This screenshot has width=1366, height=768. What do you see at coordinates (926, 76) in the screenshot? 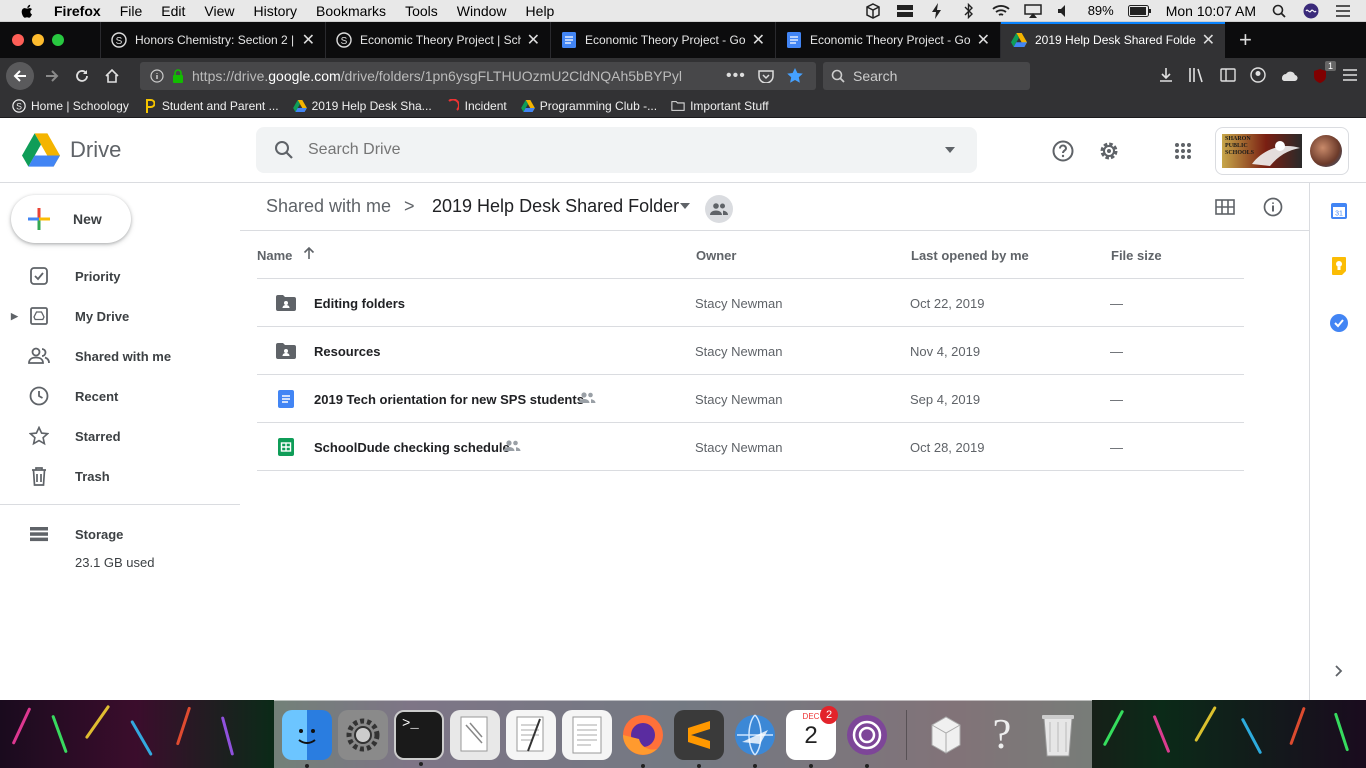
I see `web-search-box: Search` at bounding box center [926, 76].